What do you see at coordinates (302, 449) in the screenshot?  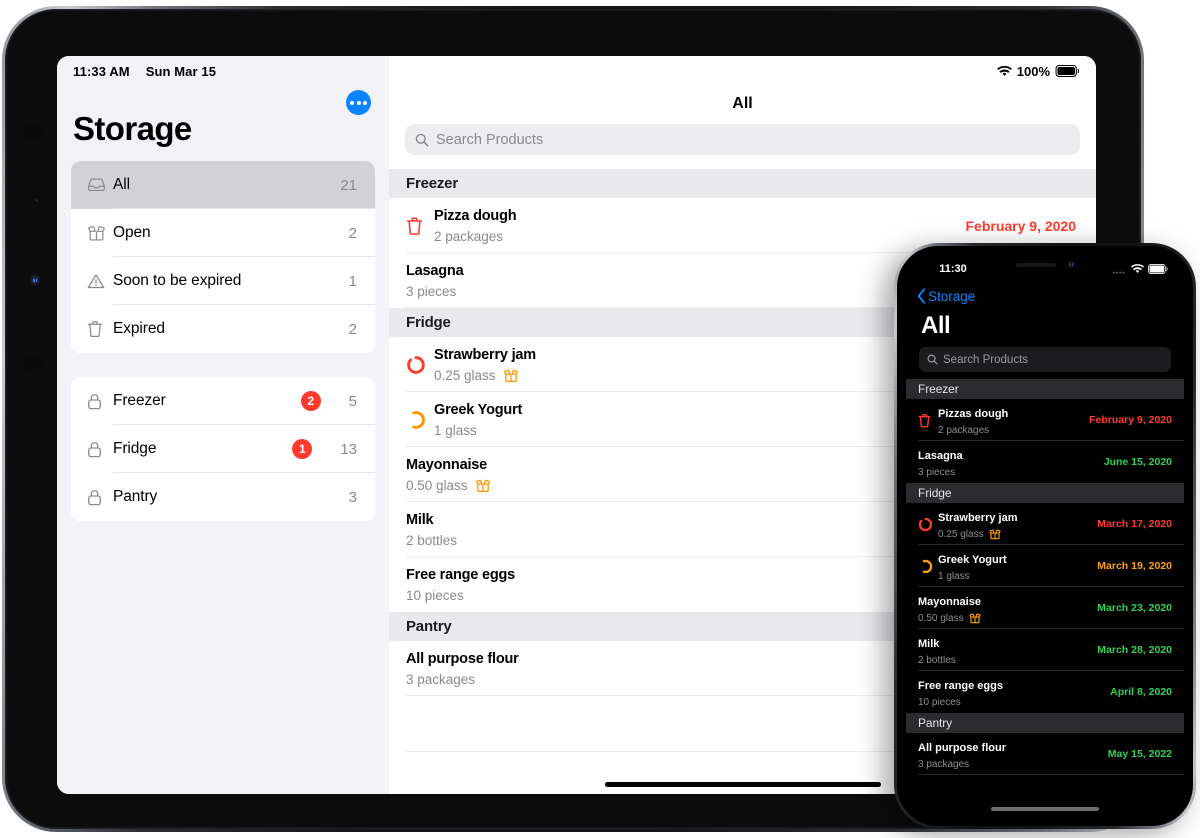 I see `status-badge: 1` at bounding box center [302, 449].